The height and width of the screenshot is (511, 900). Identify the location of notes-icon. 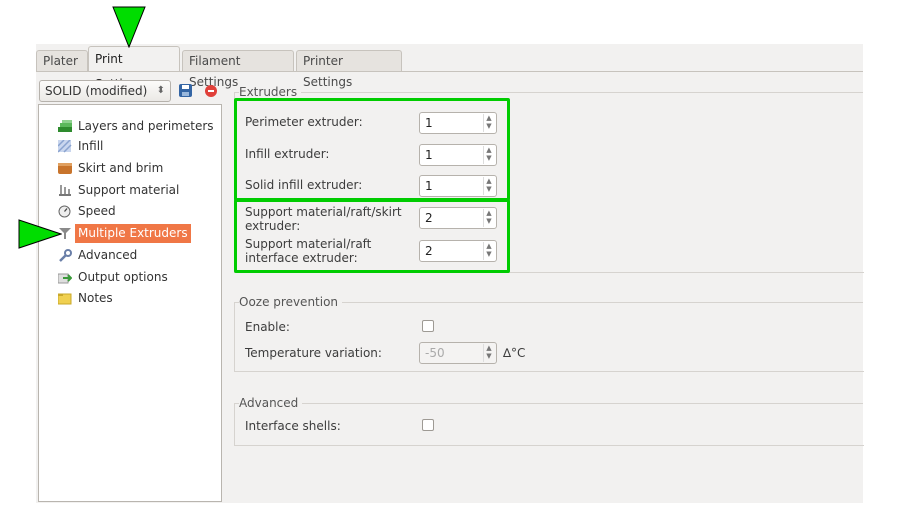
(64, 298).